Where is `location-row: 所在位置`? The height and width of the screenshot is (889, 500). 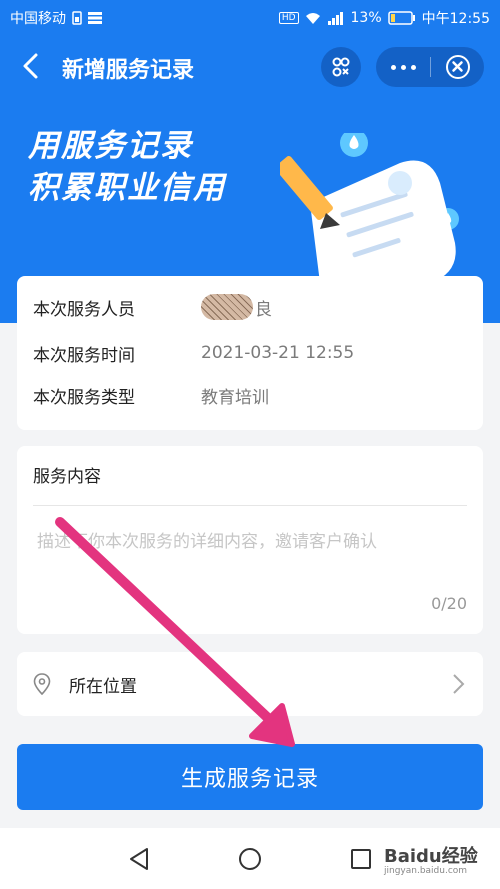
location-row: 所在位置 is located at coordinates (250, 684).